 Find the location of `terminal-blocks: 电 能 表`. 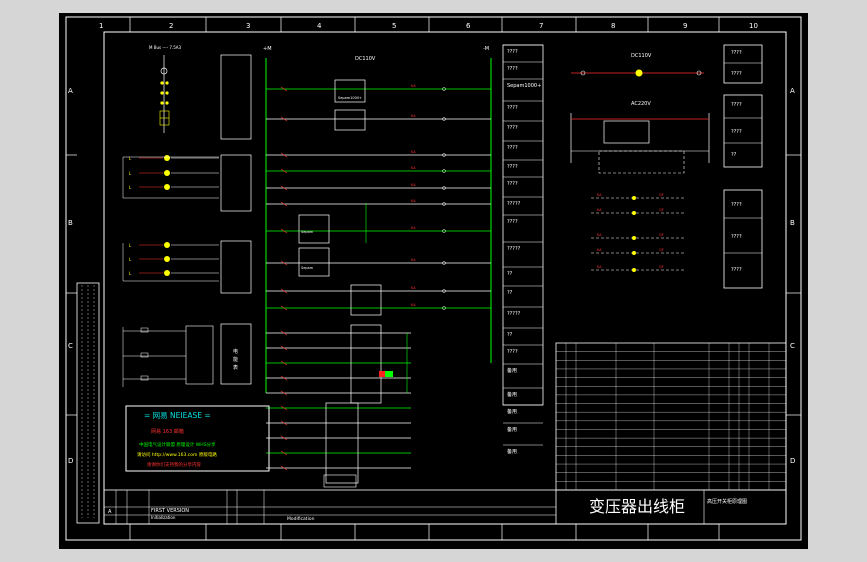

terminal-blocks: 电 能 表 is located at coordinates (187, 220).